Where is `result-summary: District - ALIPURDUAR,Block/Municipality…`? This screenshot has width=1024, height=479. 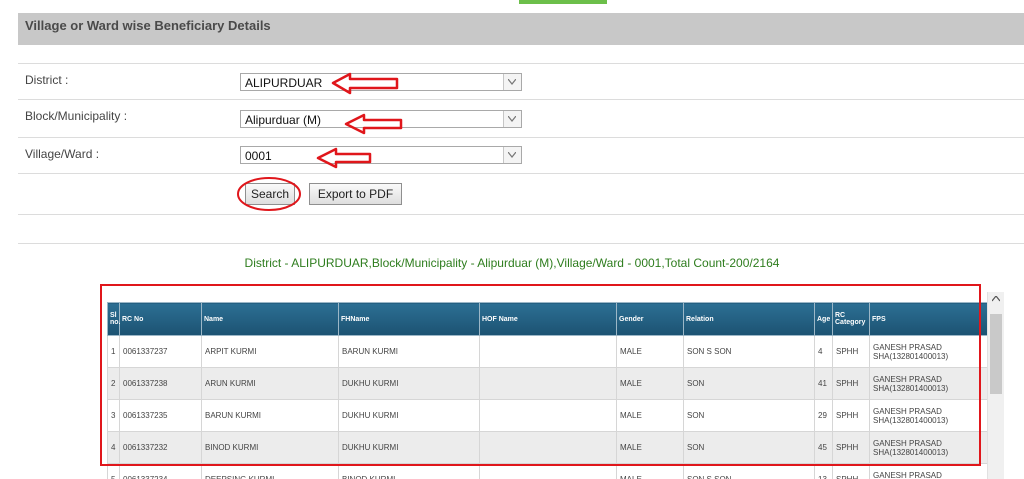
result-summary: District - ALIPURDUAR,Block/Municipality… is located at coordinates (512, 263).